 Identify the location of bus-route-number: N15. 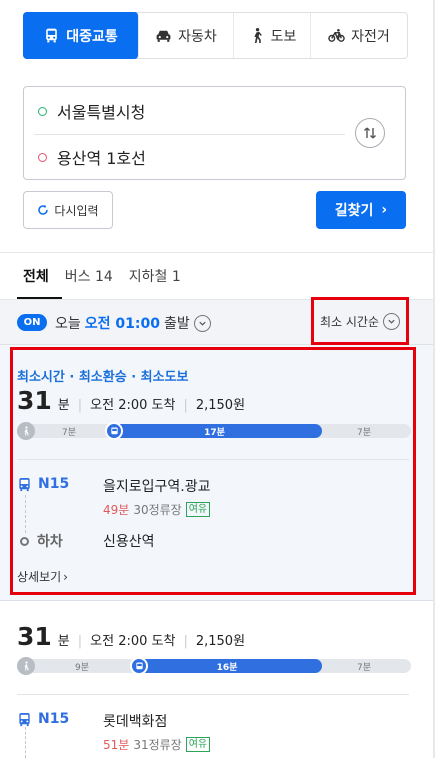
(54, 719).